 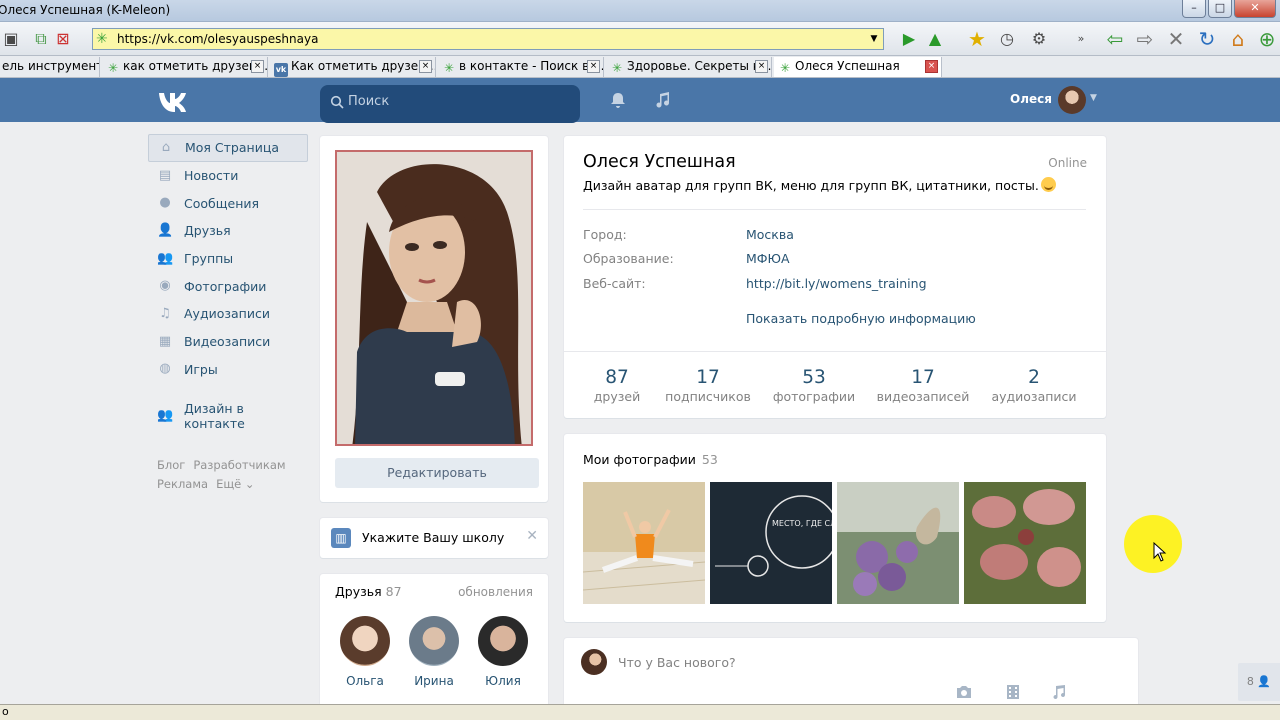 What do you see at coordinates (11, 39) in the screenshot?
I see `sidebar-icon: ▣` at bounding box center [11, 39].